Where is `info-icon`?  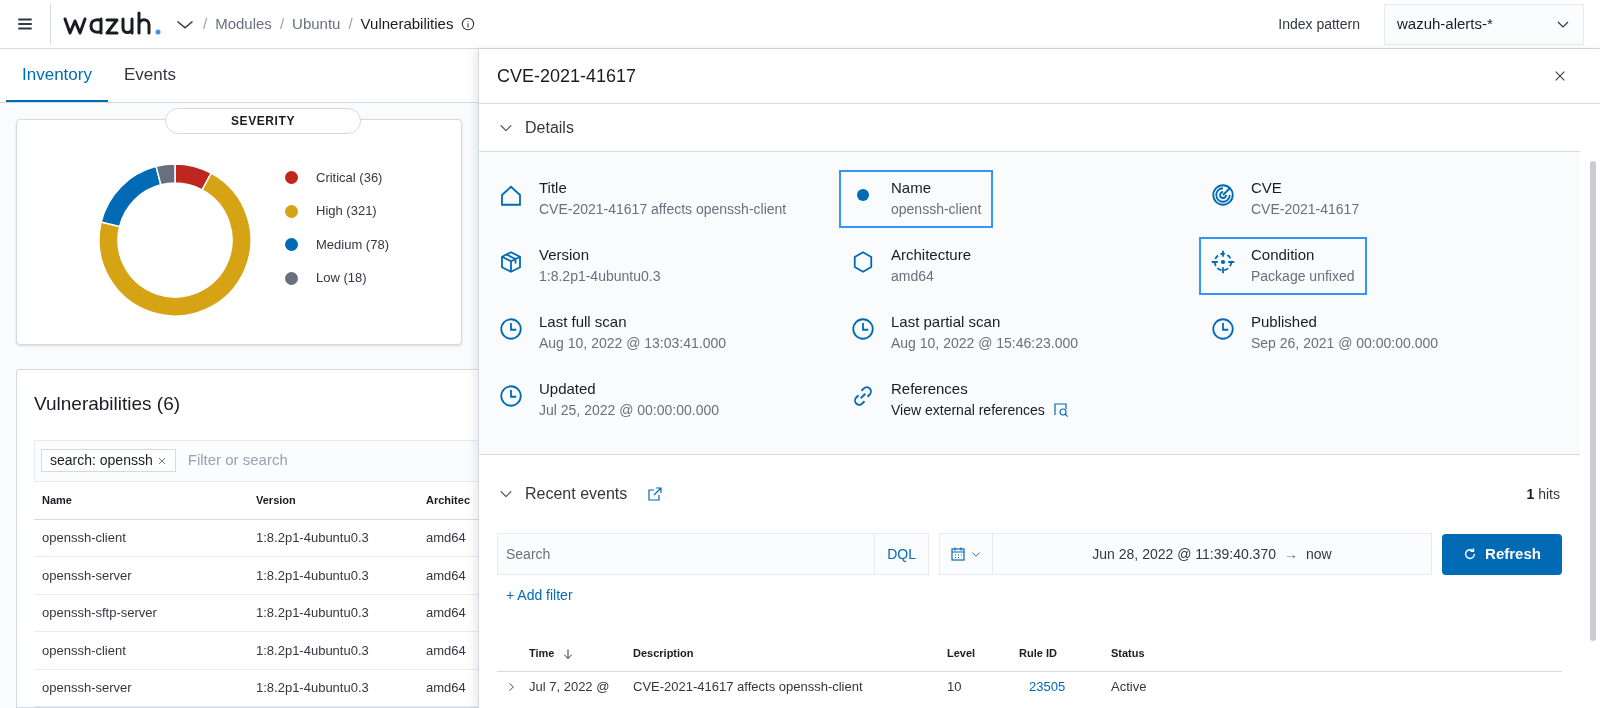
info-icon is located at coordinates (468, 24).